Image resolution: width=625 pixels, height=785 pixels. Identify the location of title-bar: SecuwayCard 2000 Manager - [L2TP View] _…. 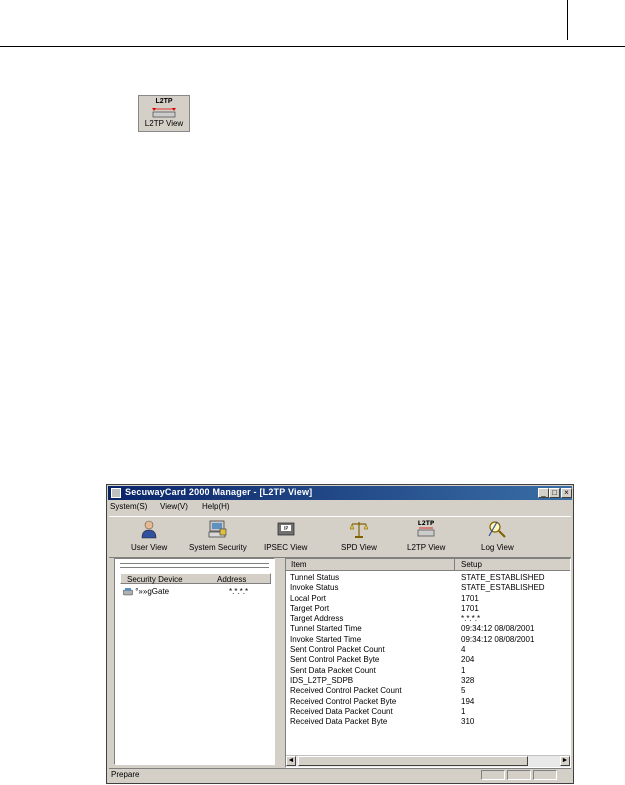
(340, 493).